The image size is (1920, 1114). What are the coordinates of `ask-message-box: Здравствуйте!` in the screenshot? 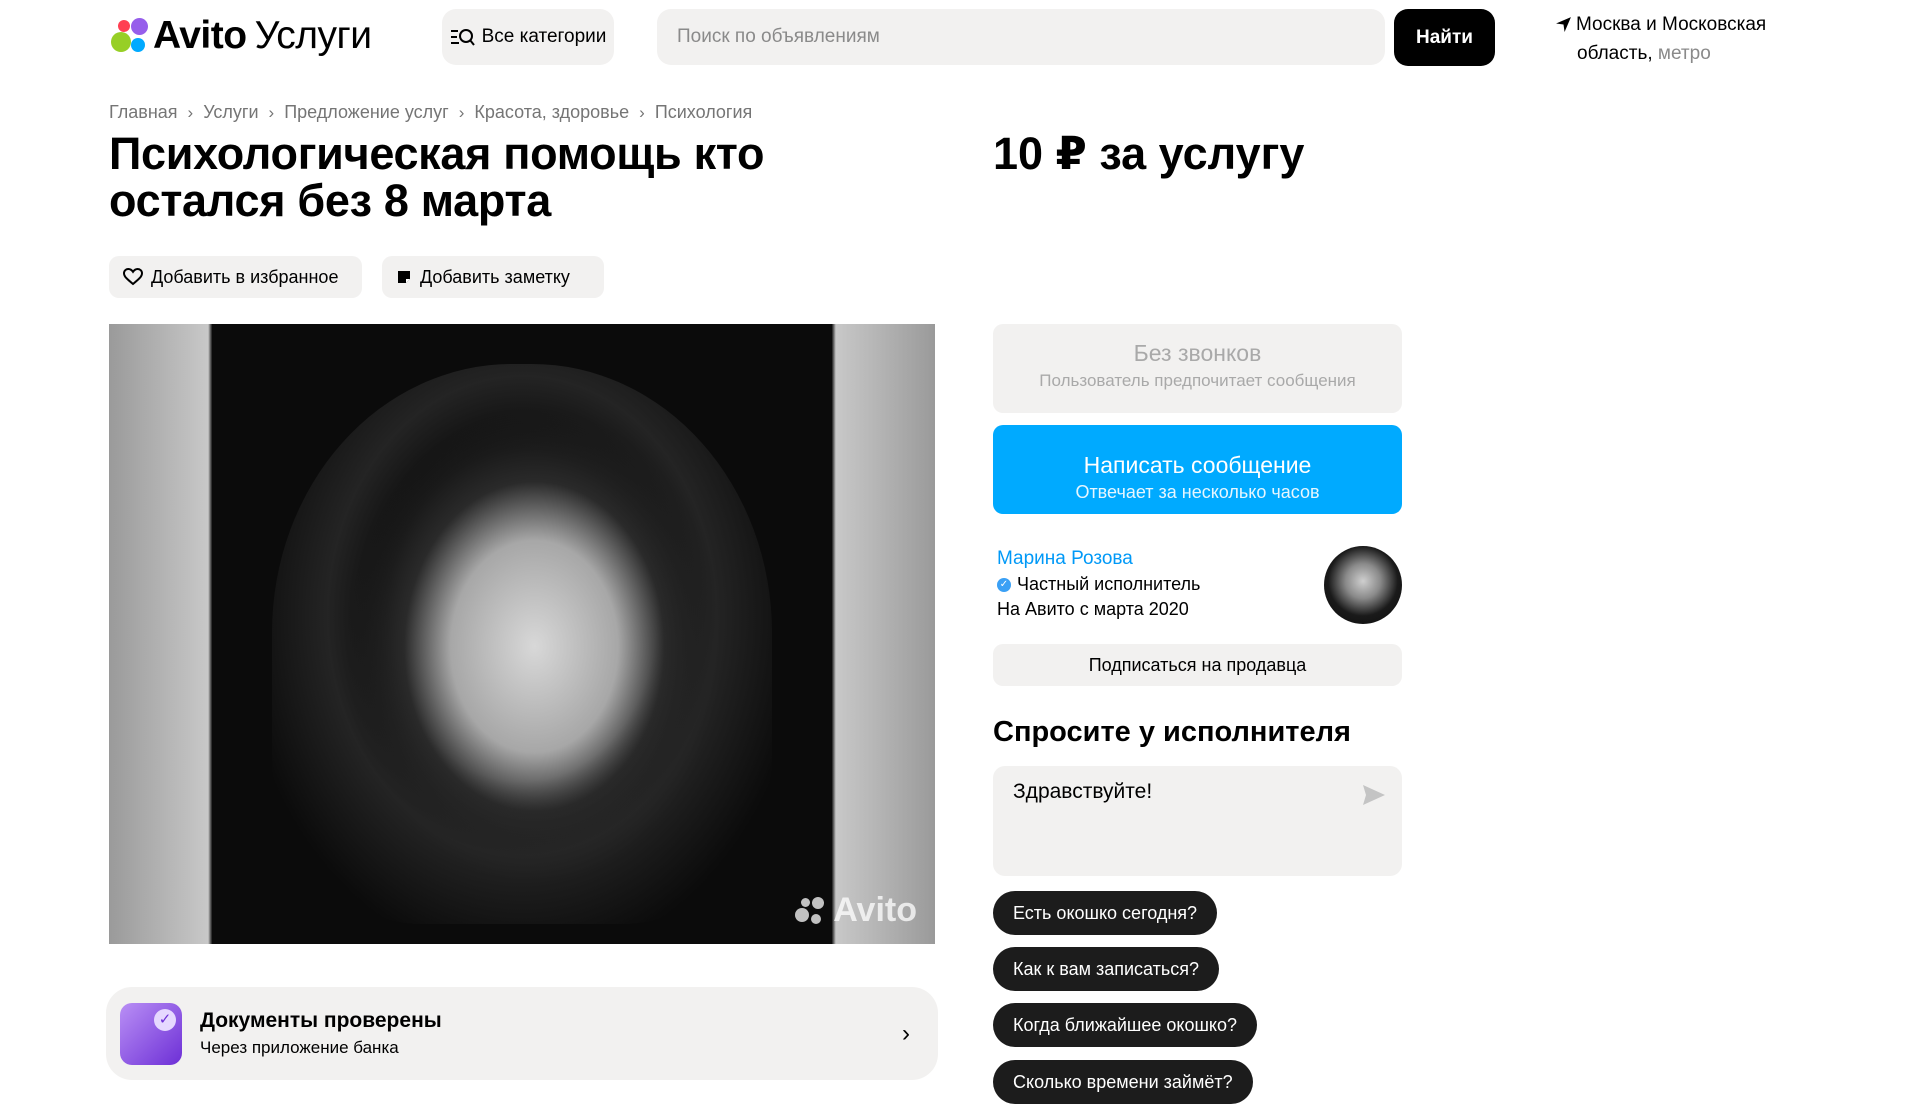 It's located at (1197, 821).